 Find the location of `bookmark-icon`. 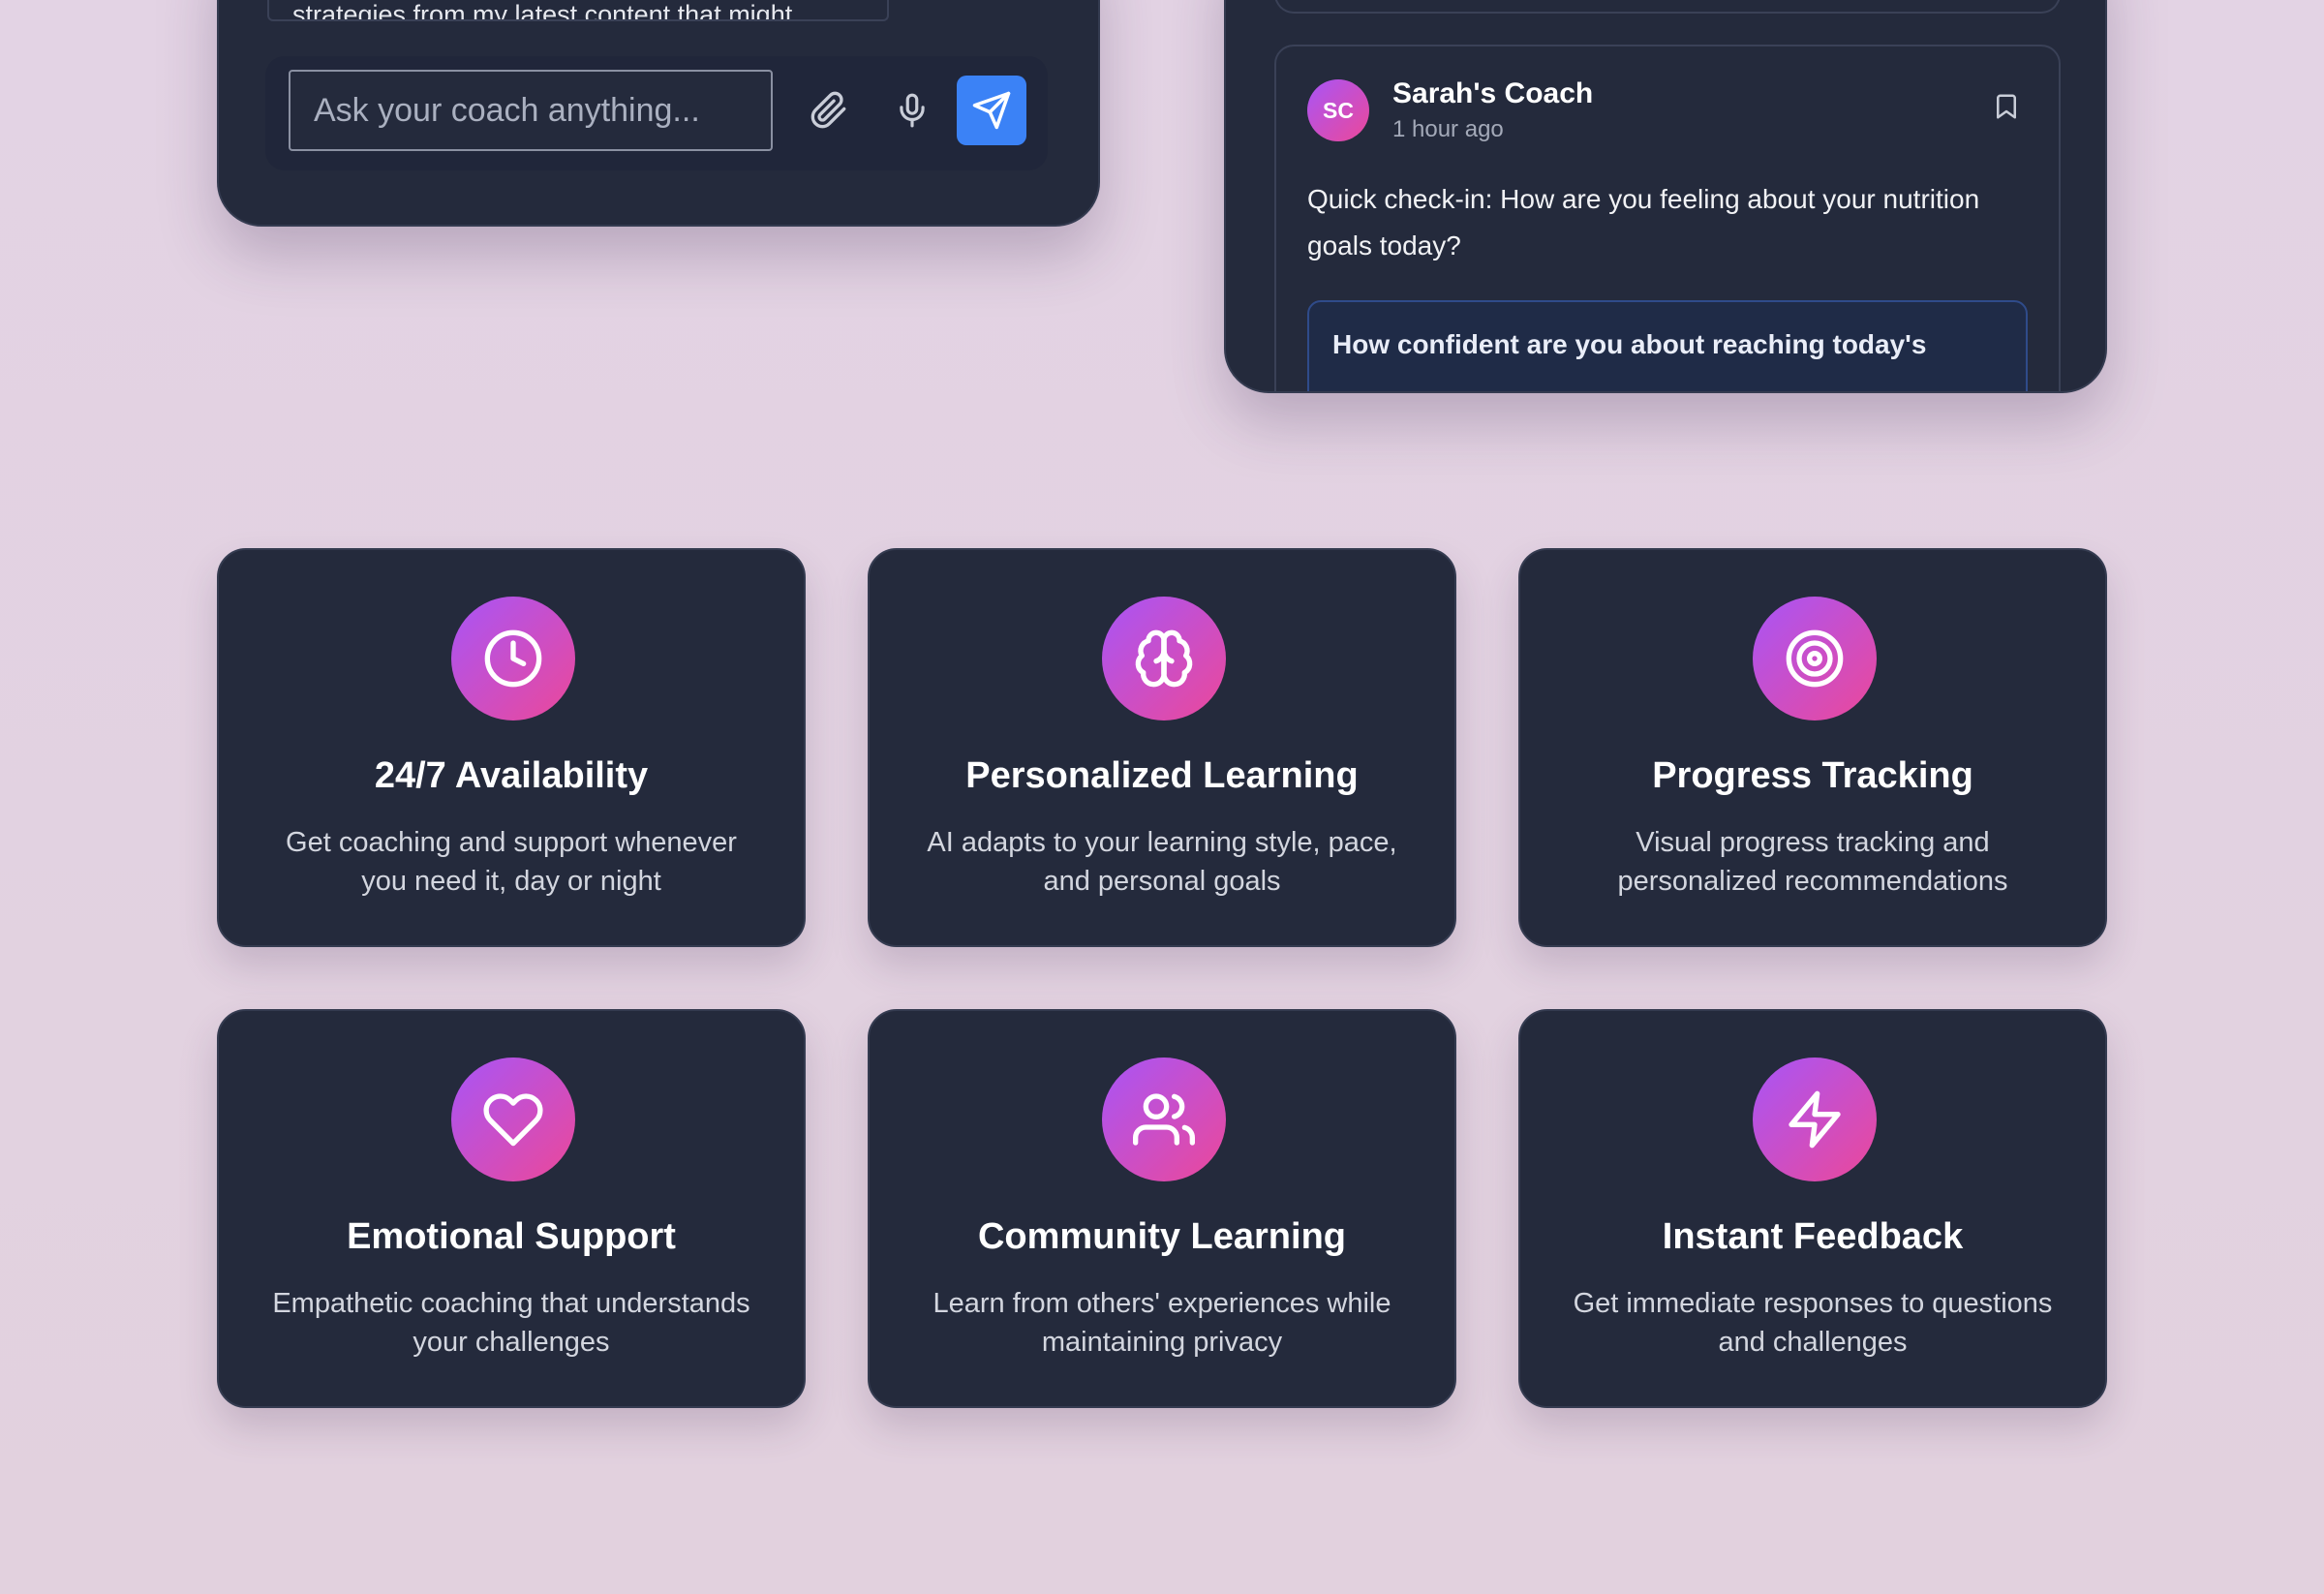

bookmark-icon is located at coordinates (2007, 106).